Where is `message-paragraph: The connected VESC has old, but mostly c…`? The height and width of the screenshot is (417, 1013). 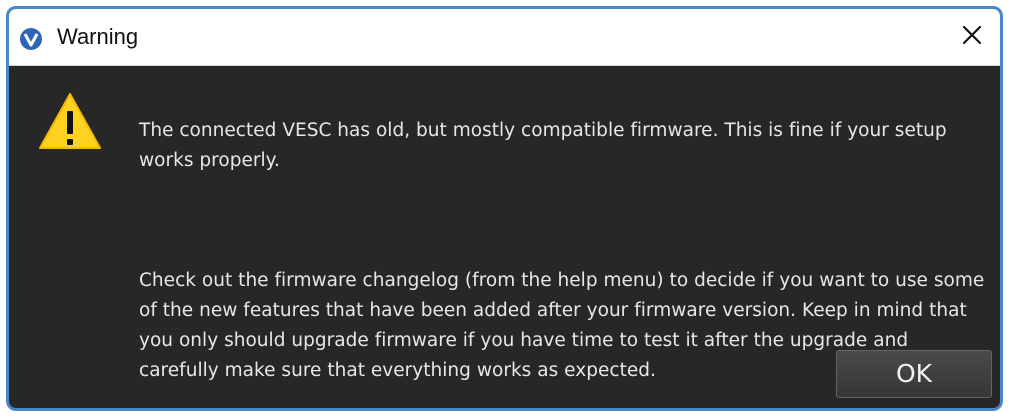 message-paragraph: The connected VESC has old, but mostly c… is located at coordinates (543, 145).